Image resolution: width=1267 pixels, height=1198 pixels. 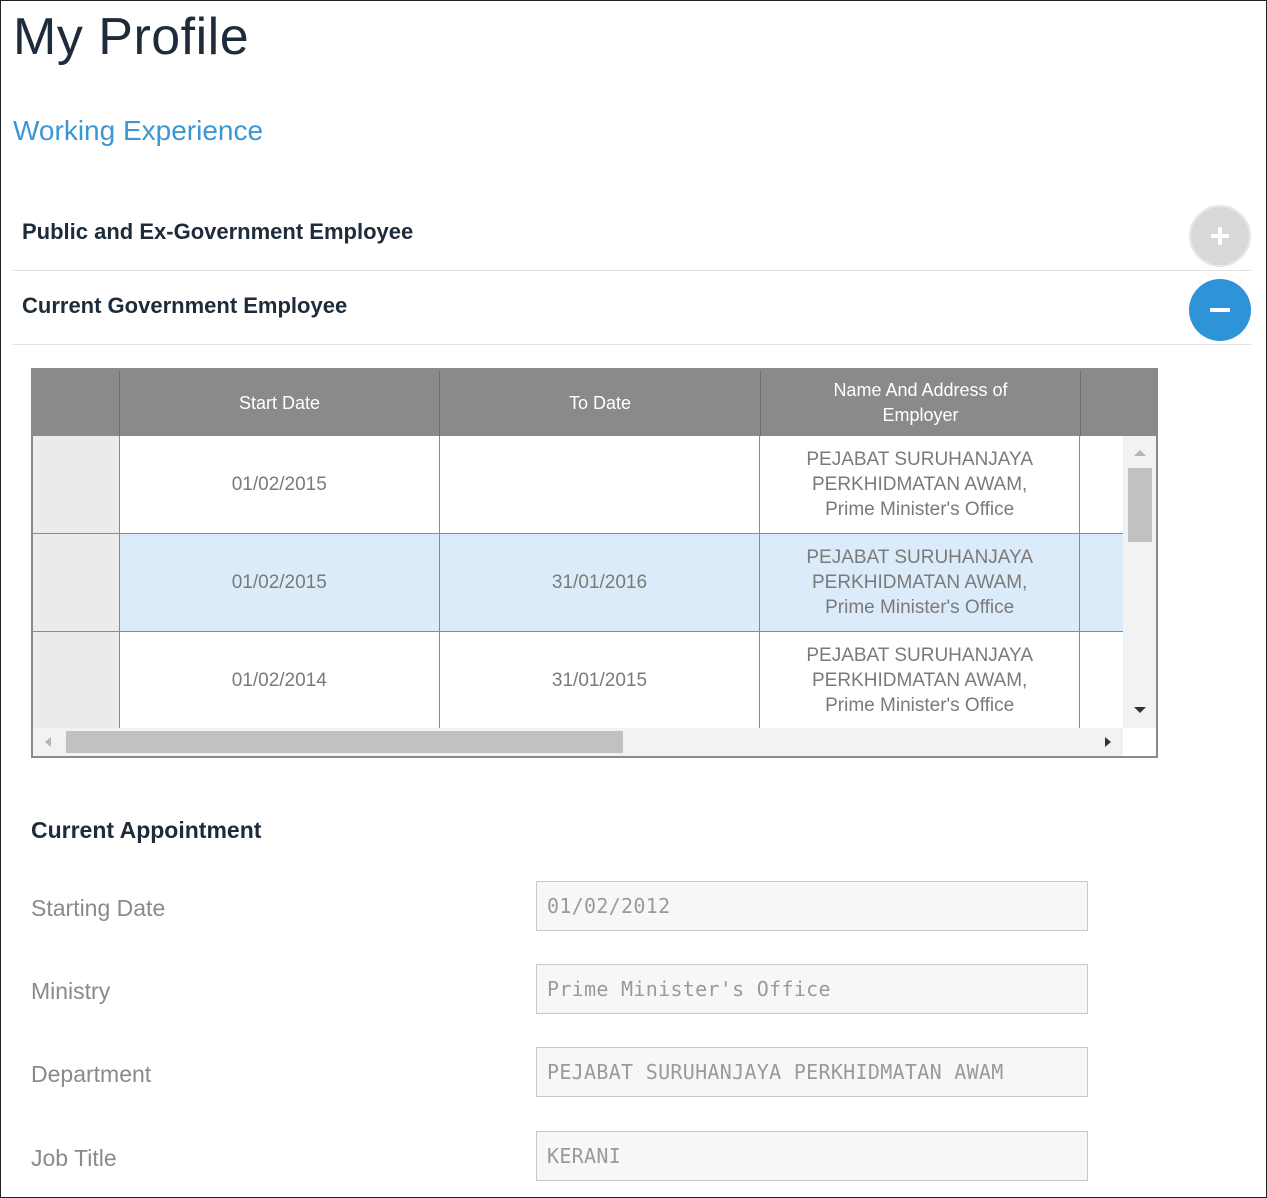 I want to click on department-field, so click(x=812, y=1072).